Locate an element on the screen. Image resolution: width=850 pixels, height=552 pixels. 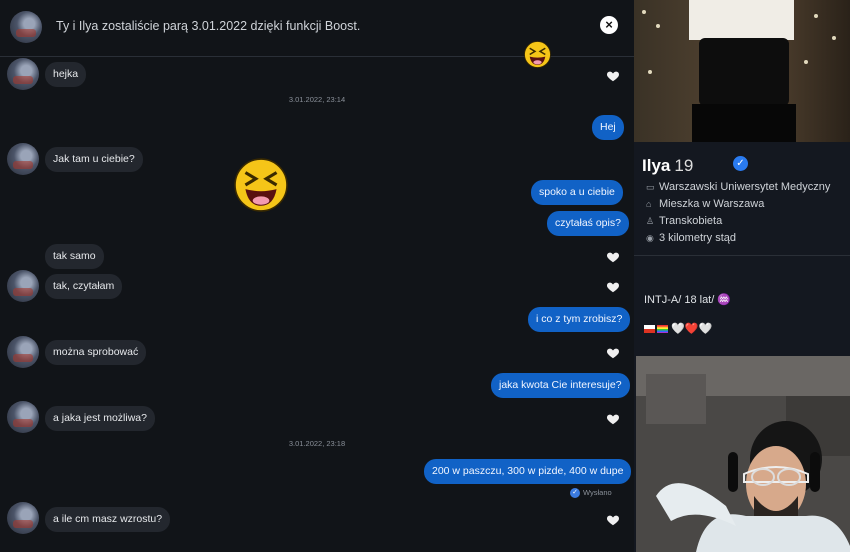
streamer-video is located at coordinates (743, 454).